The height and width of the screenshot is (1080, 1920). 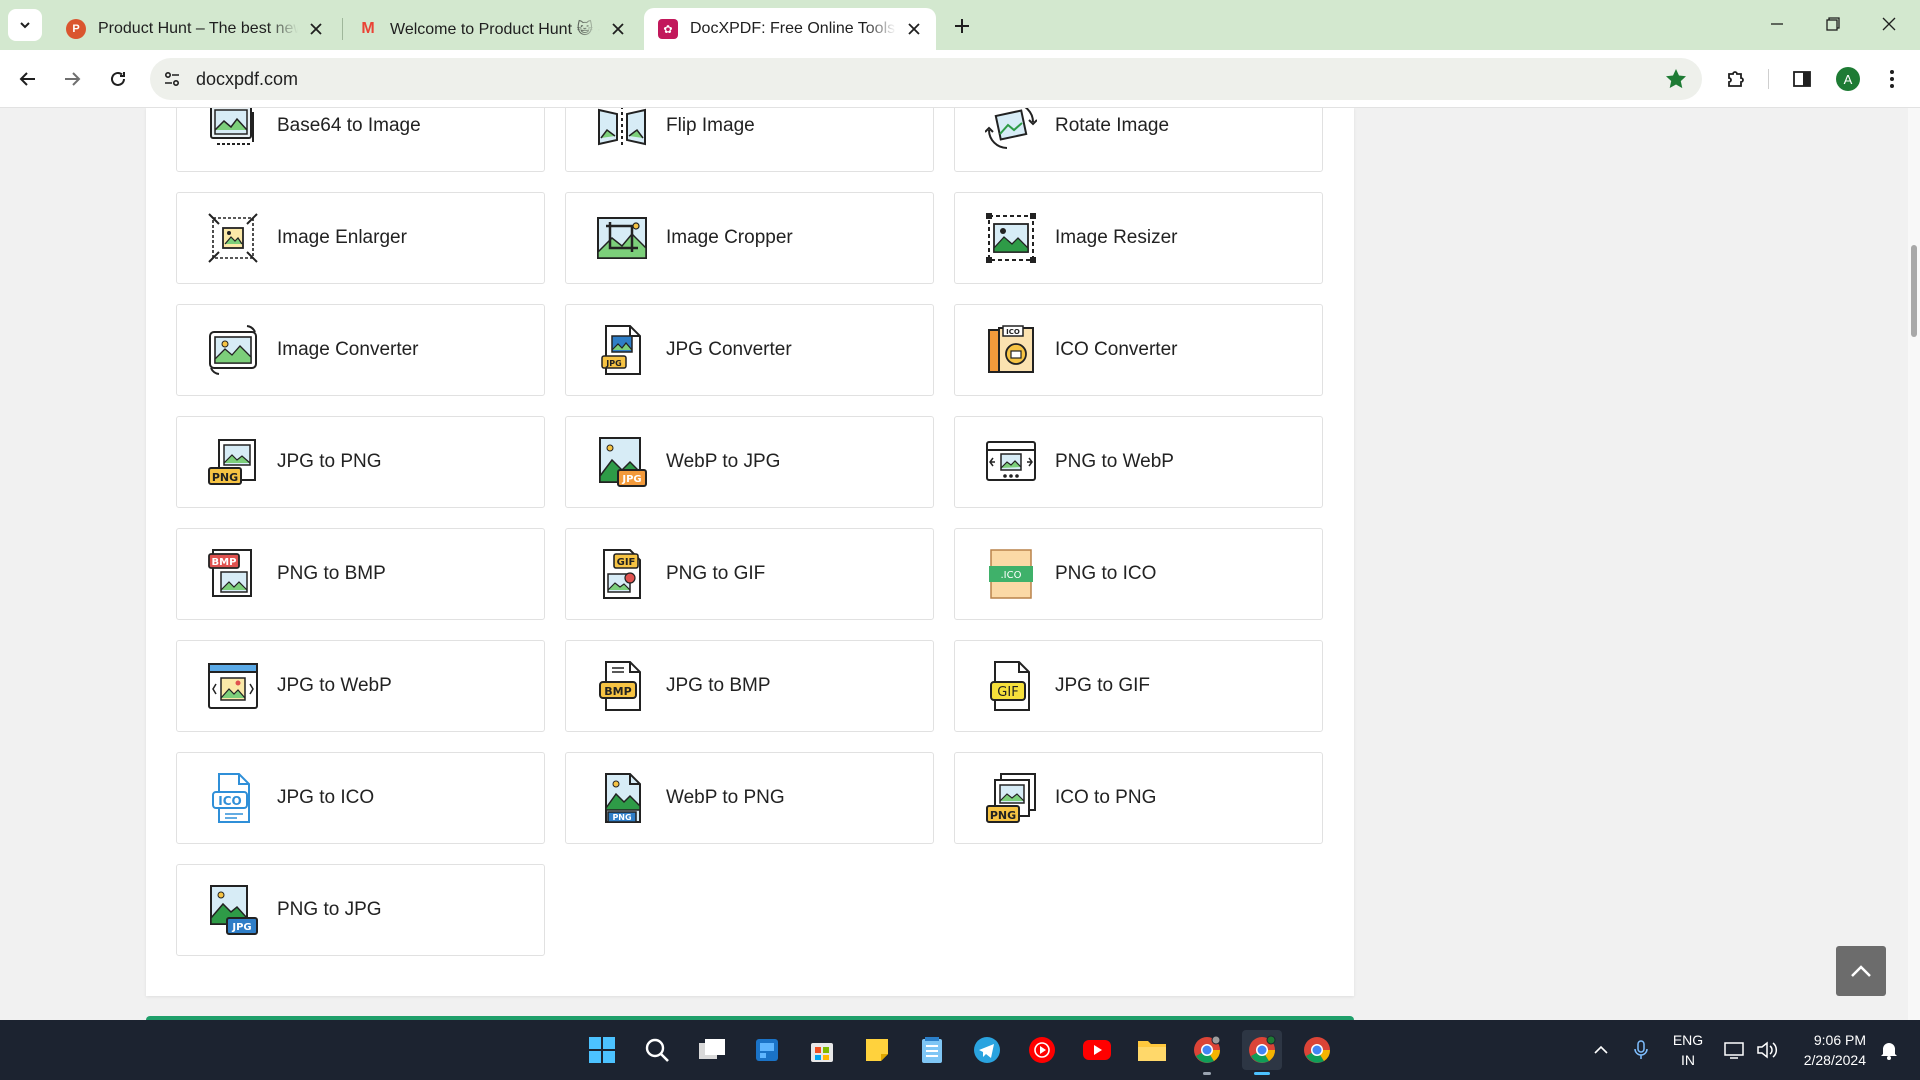 What do you see at coordinates (172, 79) in the screenshot?
I see `site-info-icon` at bounding box center [172, 79].